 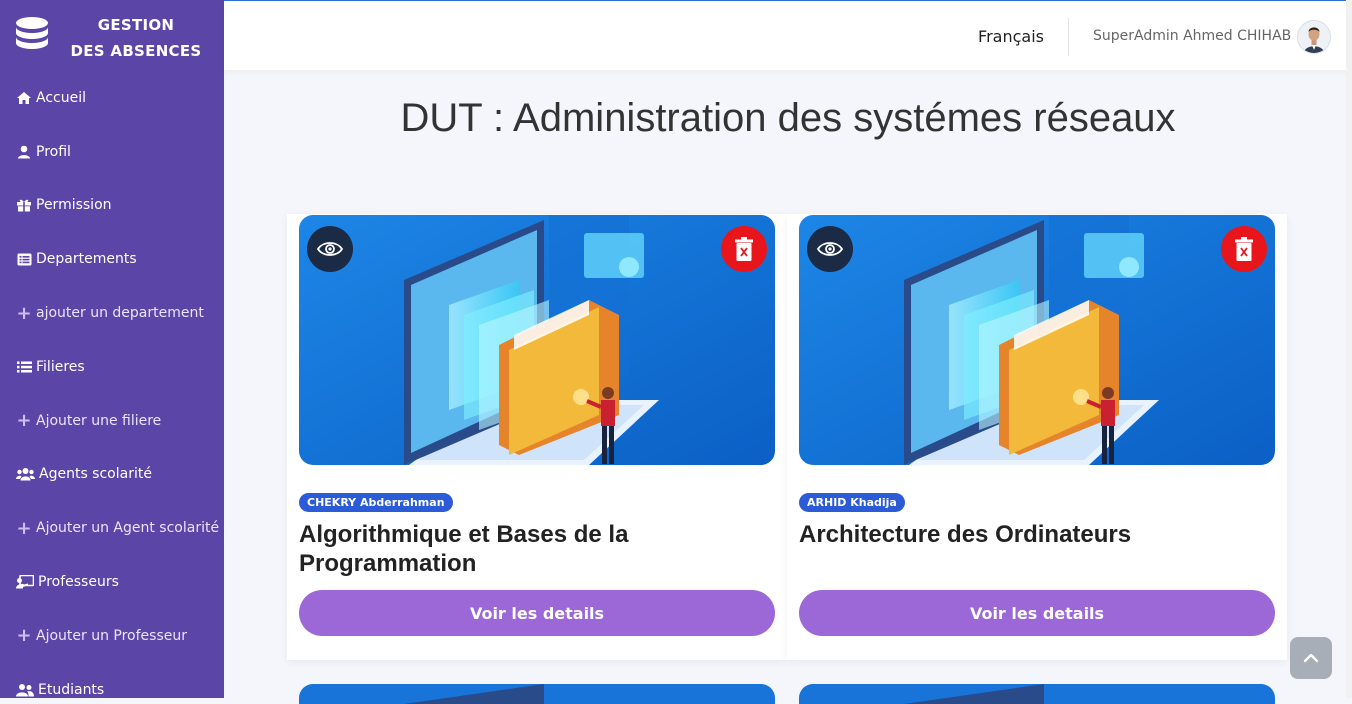 I want to click on chevron-up-icon, so click(x=1311, y=658).